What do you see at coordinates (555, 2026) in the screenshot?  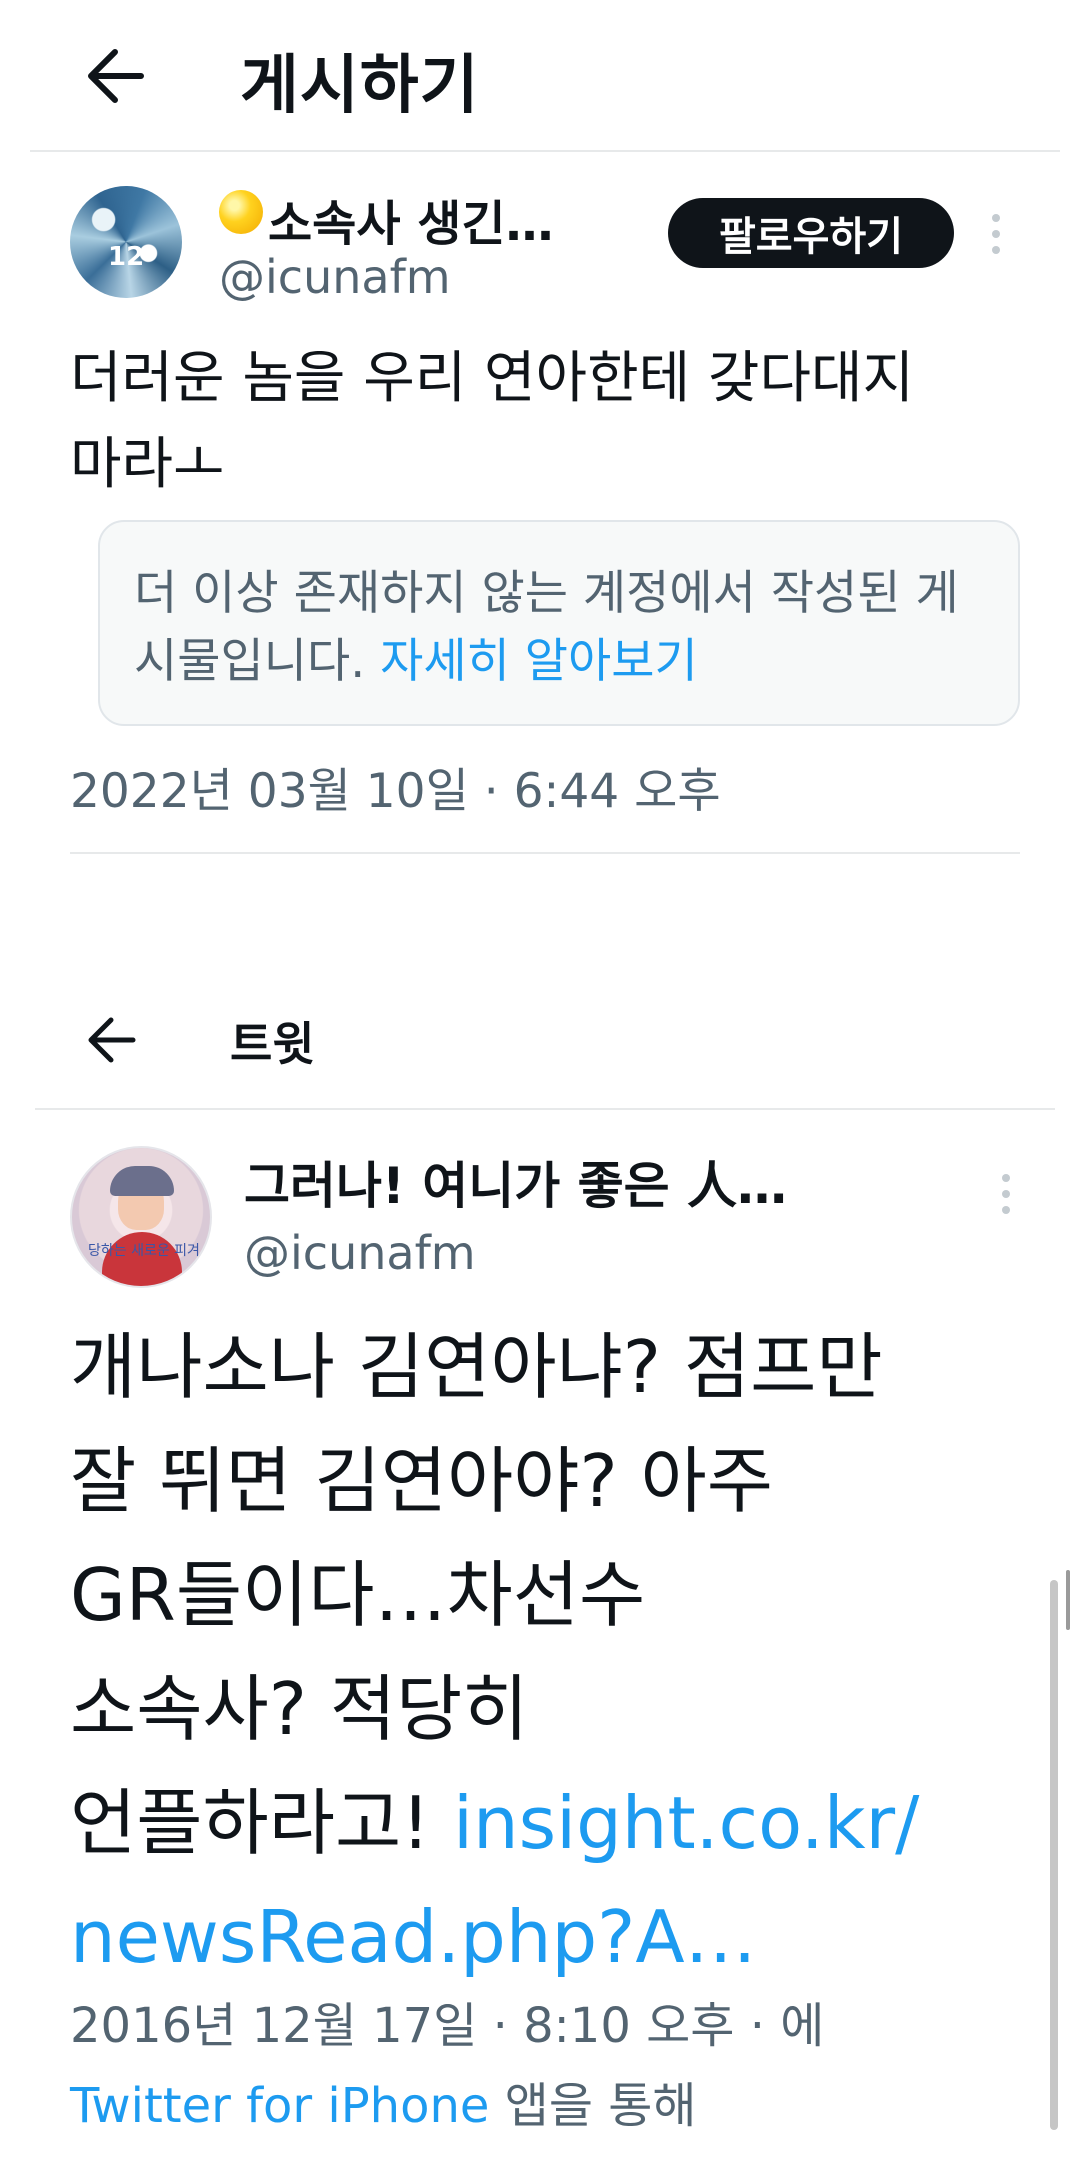 I see `tweet-timestamp: 2016년 12월 17일 · 8:10 오후 · 에` at bounding box center [555, 2026].